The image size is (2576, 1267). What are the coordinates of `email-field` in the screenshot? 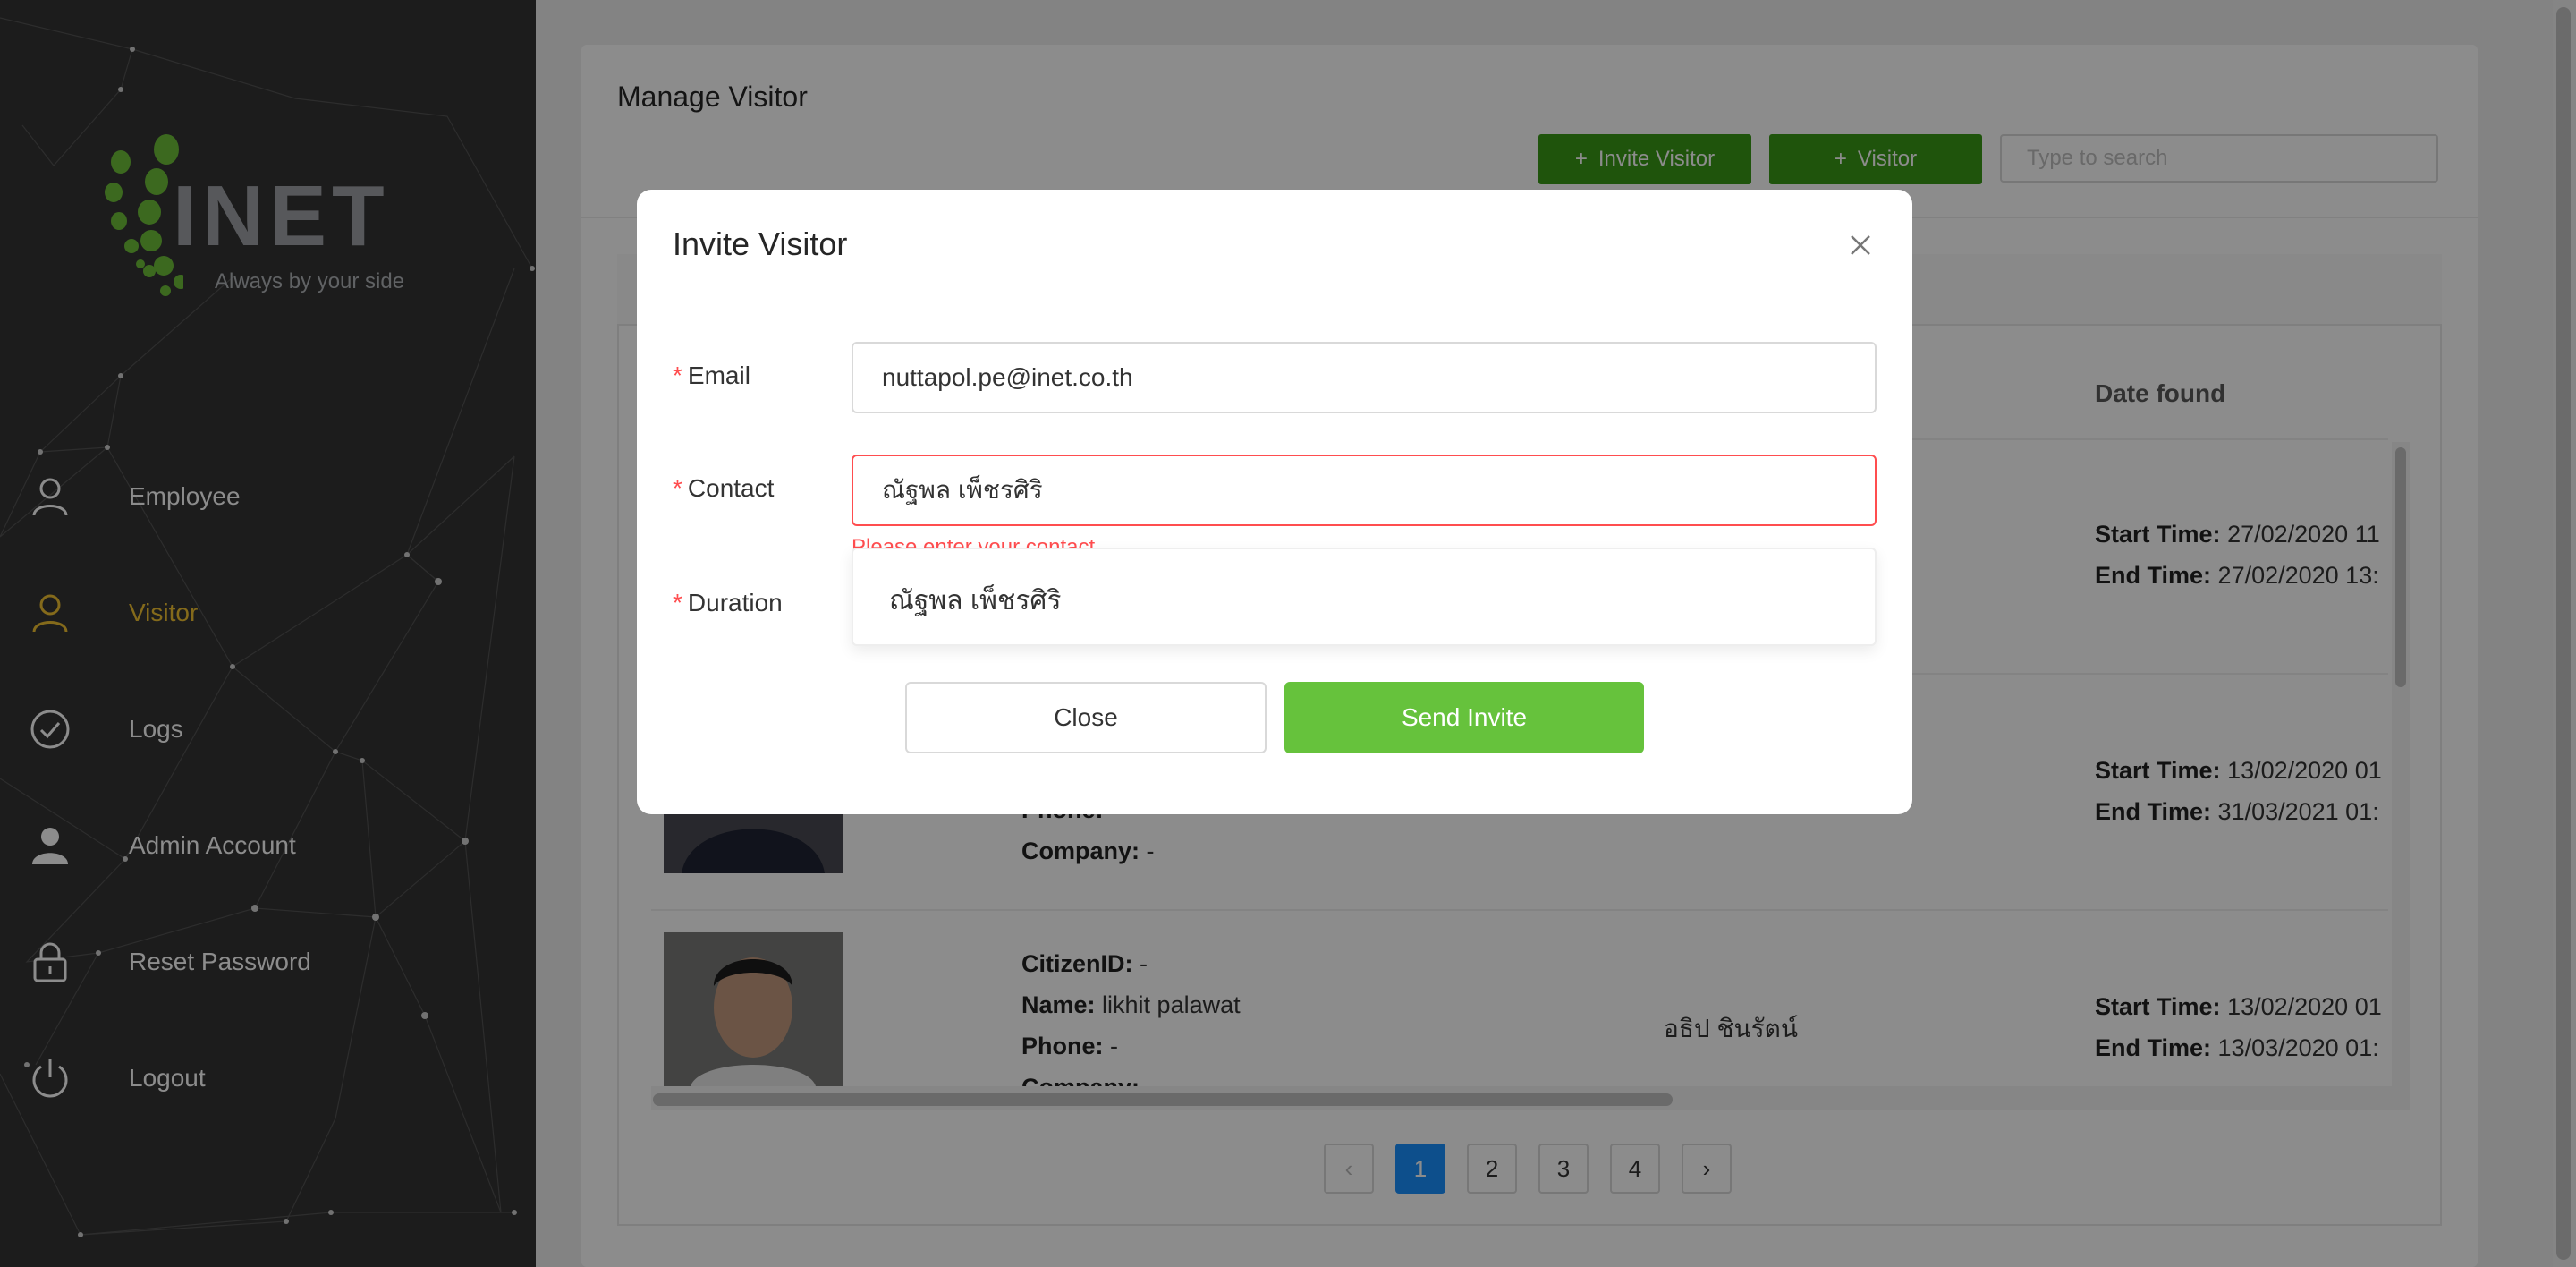 It's located at (1364, 377).